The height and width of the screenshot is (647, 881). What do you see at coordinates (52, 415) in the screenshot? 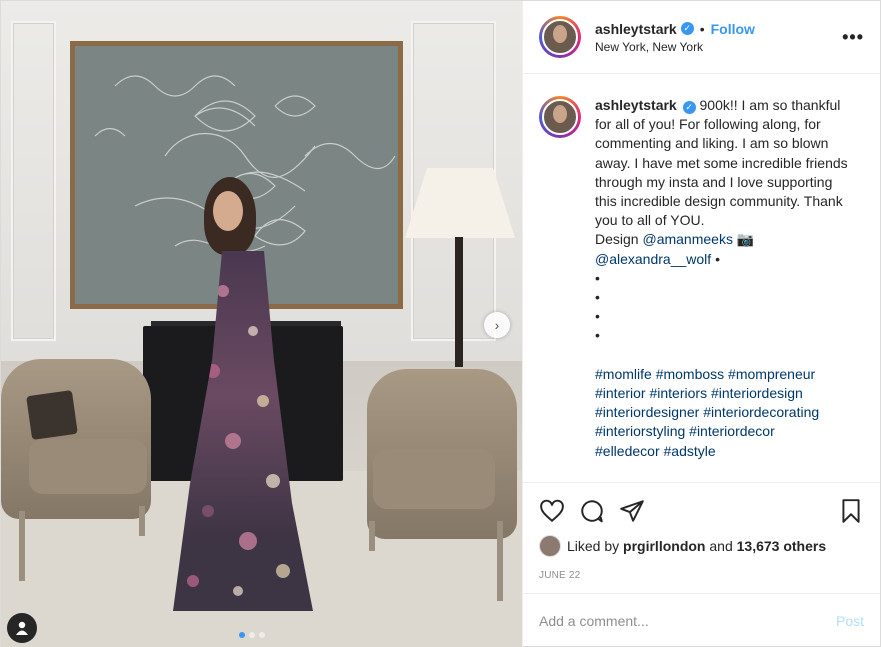
I see `cushion` at bounding box center [52, 415].